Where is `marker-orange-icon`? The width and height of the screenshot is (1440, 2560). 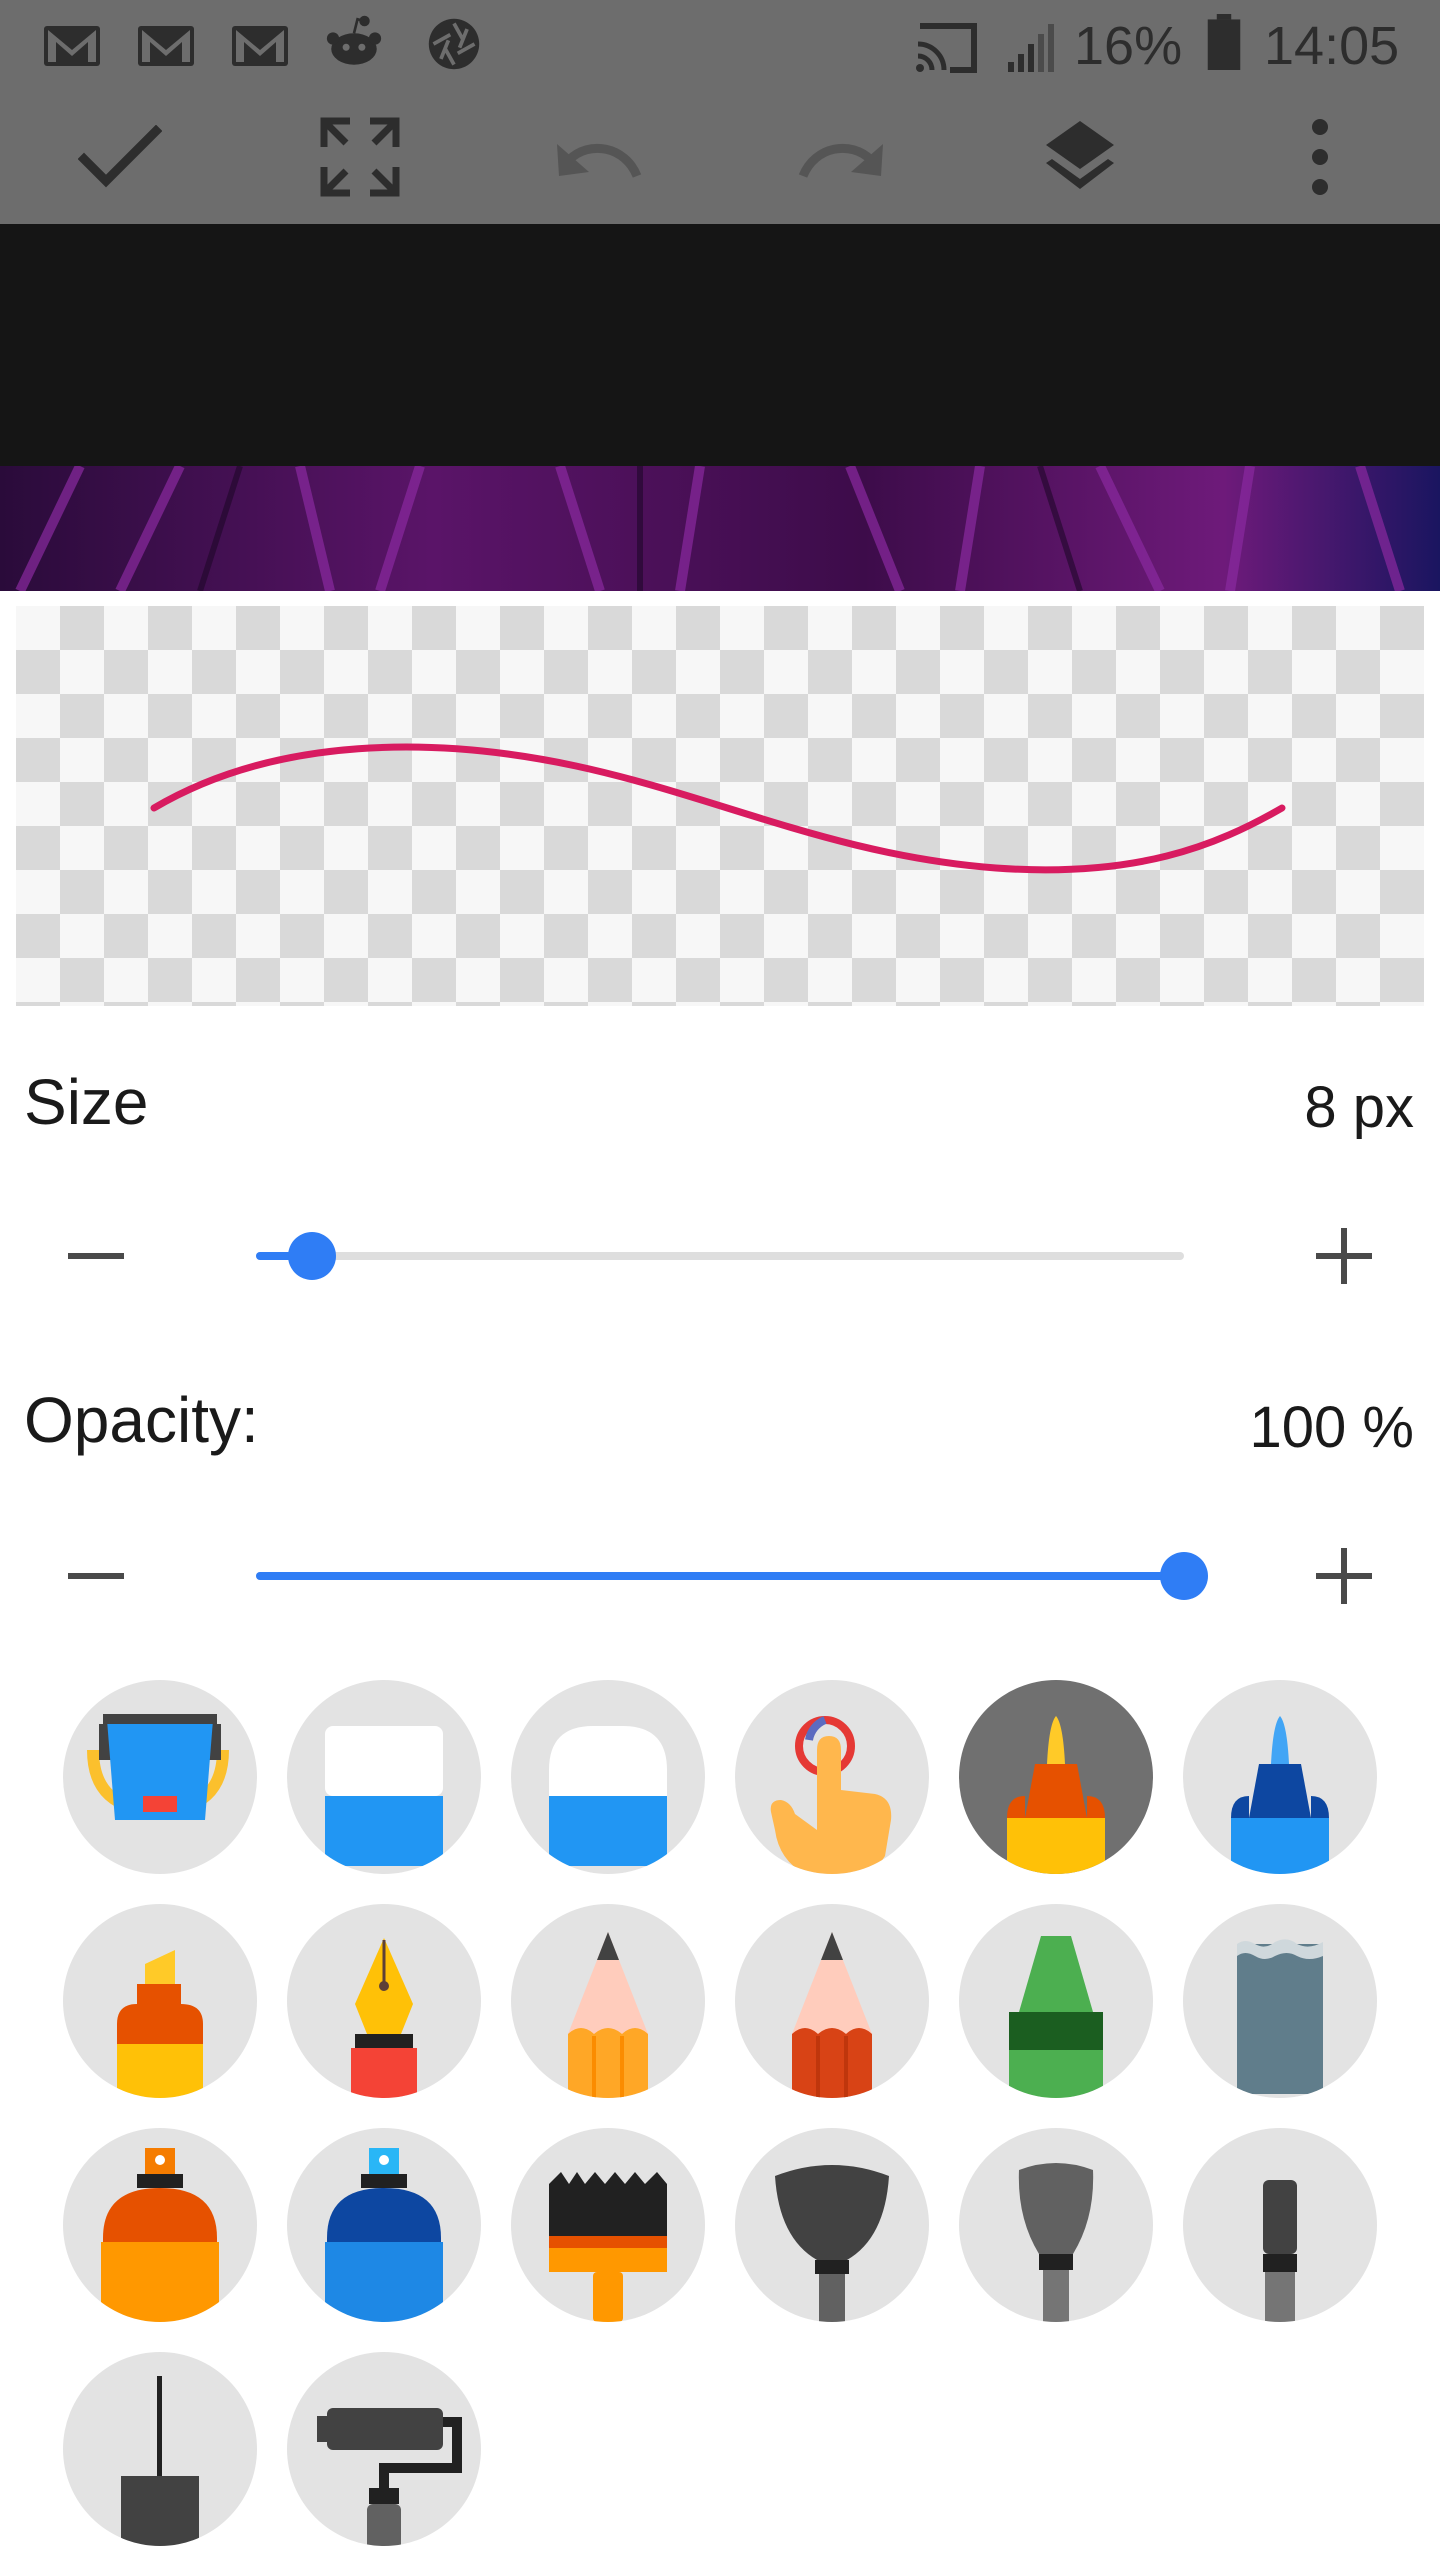
marker-orange-icon is located at coordinates (1056, 1795).